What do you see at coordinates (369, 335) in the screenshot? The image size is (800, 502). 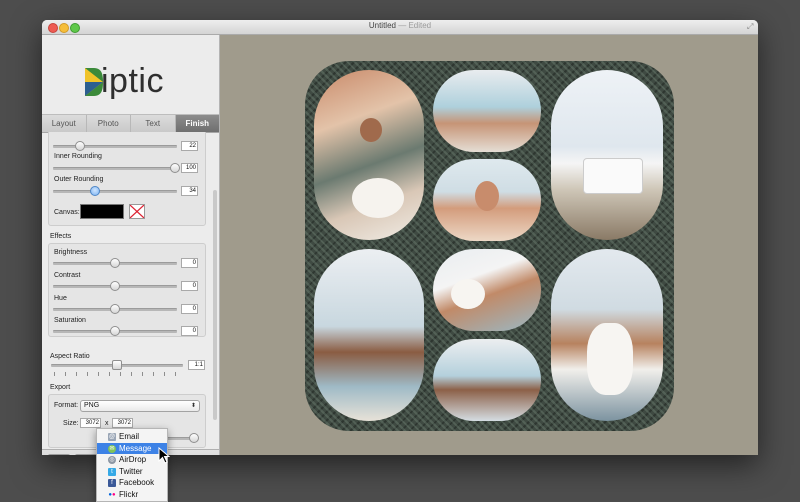 I see `photo-cell-friends-at-sea` at bounding box center [369, 335].